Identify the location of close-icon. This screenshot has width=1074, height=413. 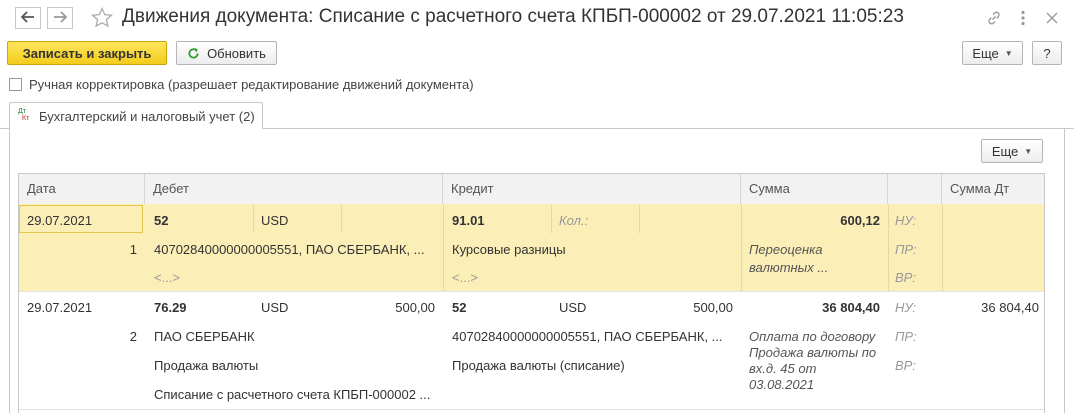
(1052, 18).